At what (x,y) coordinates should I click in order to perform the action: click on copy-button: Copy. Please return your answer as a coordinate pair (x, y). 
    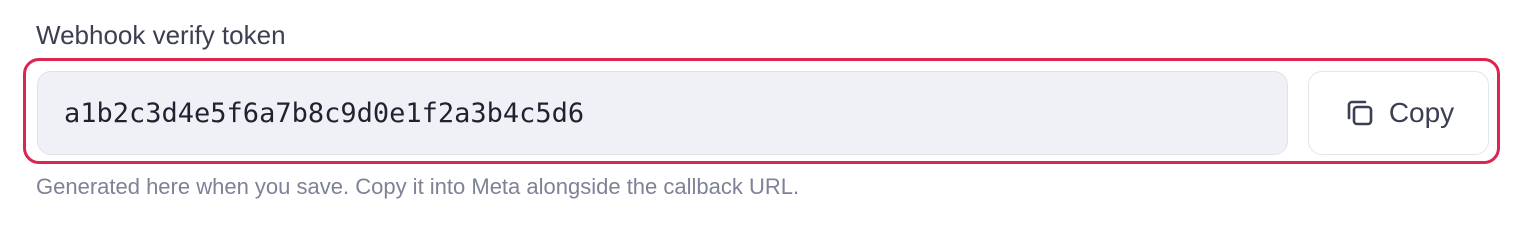
    Looking at the image, I should click on (1398, 113).